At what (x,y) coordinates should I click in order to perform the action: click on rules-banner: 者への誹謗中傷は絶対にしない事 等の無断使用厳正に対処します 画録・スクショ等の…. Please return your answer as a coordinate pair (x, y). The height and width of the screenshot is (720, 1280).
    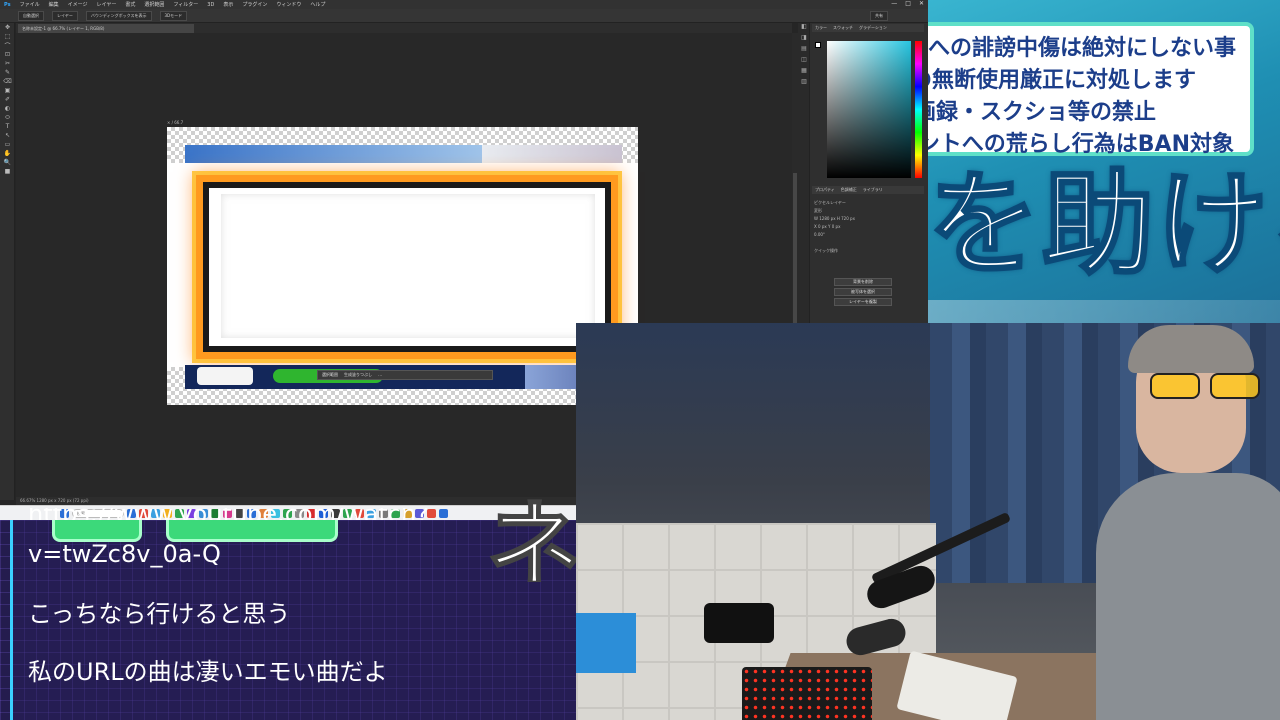
    Looking at the image, I should click on (1104, 161).